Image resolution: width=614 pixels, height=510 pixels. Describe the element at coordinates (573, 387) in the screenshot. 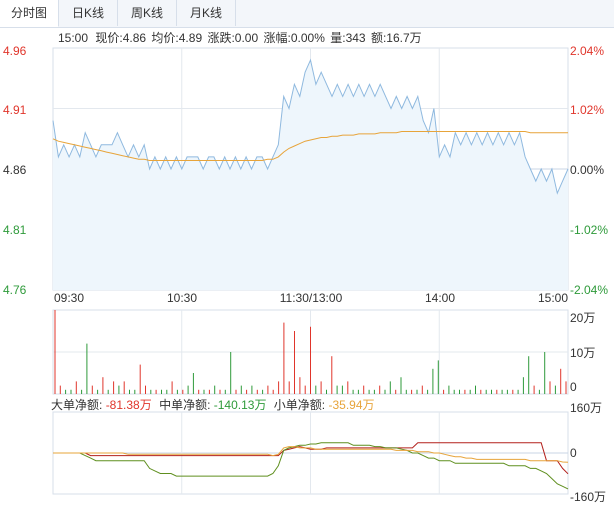

I see `vol-tick-3: 0` at that location.